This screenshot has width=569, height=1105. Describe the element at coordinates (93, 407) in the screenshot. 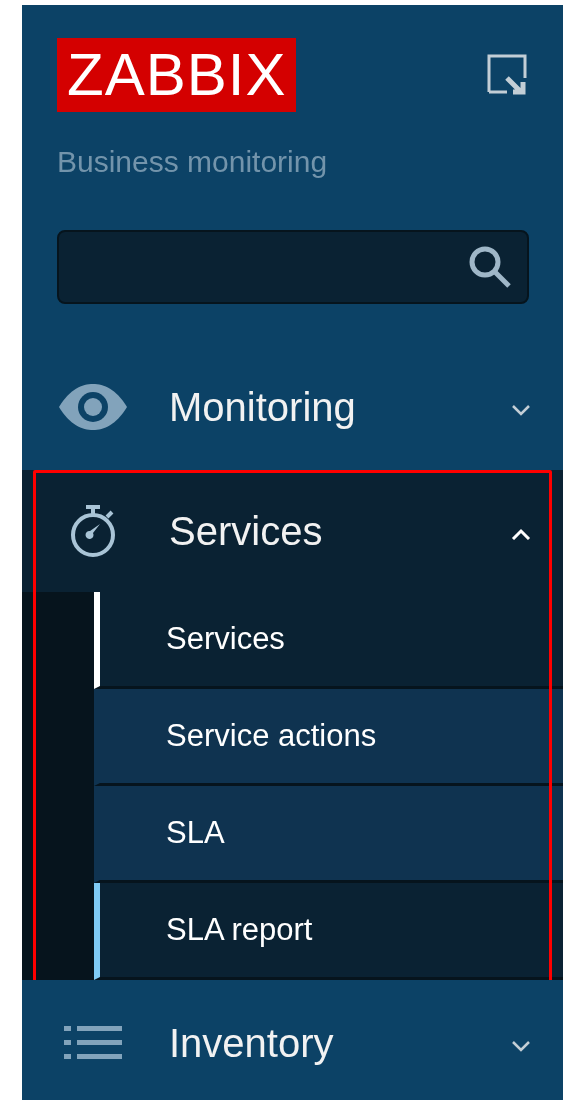

I see `eye-icon` at that location.